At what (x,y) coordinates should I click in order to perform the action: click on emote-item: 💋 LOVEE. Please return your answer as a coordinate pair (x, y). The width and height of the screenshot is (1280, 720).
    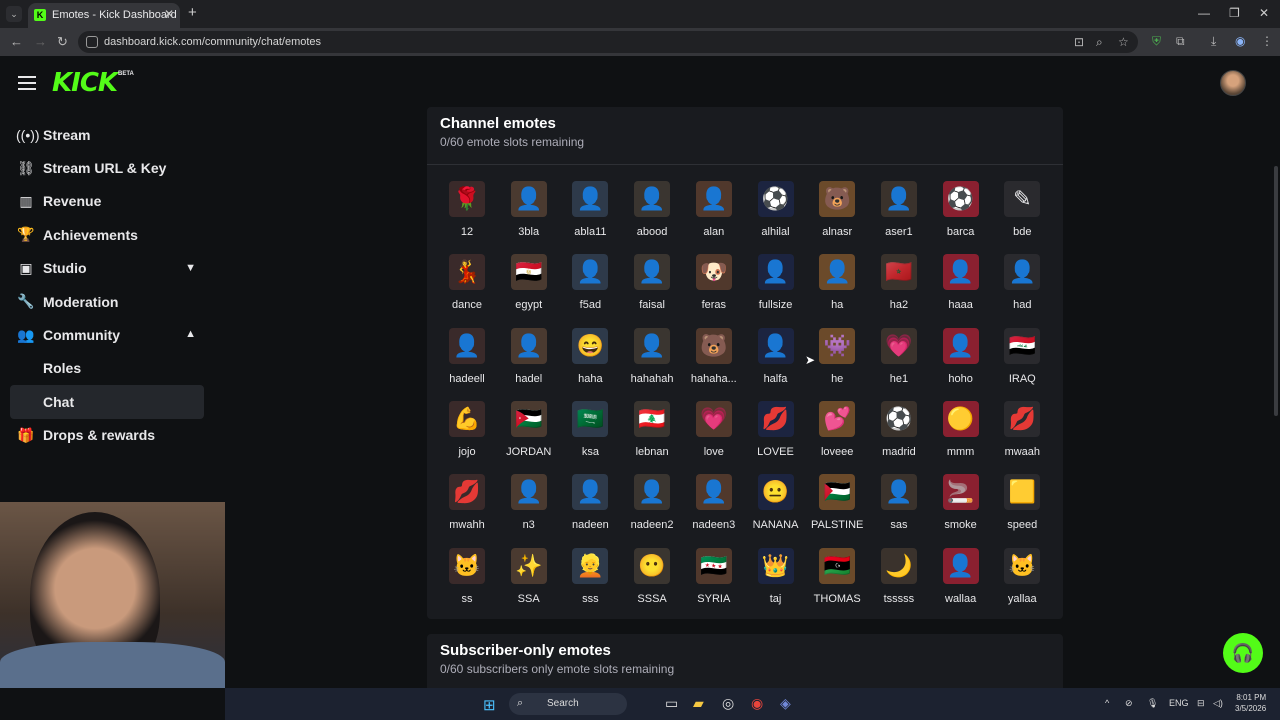
    Looking at the image, I should click on (773, 429).